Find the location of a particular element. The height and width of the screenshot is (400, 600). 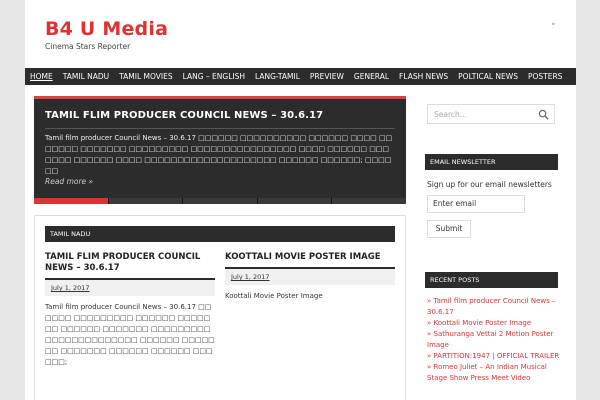

nav-item-flash-news: FLASH NEWS is located at coordinates (423, 76).